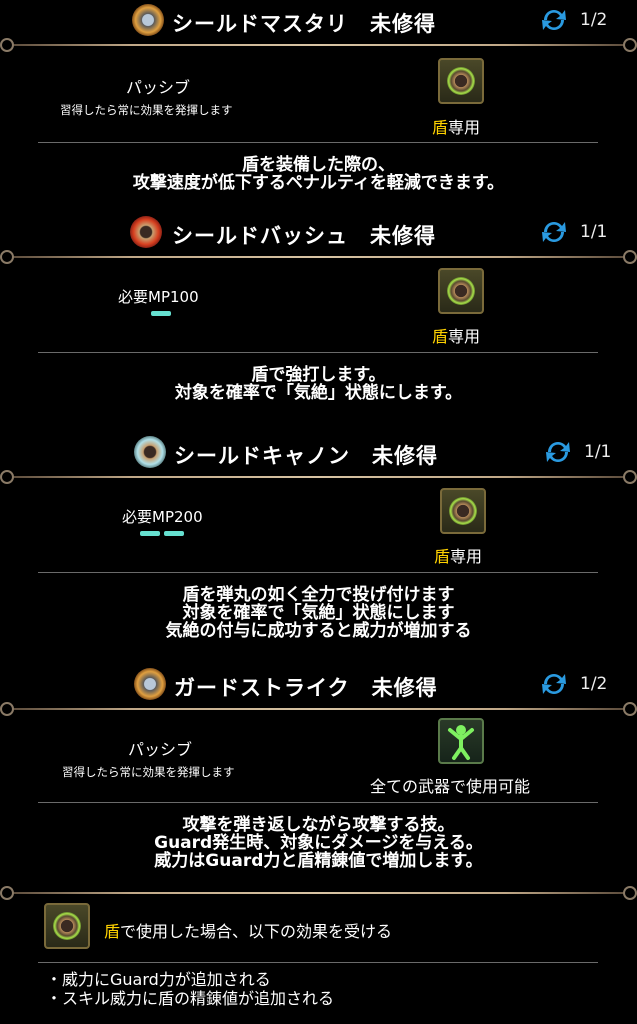  I want to click on bonus-condition: 盾で使用した場合、以下の効果を受ける, so click(248, 931).